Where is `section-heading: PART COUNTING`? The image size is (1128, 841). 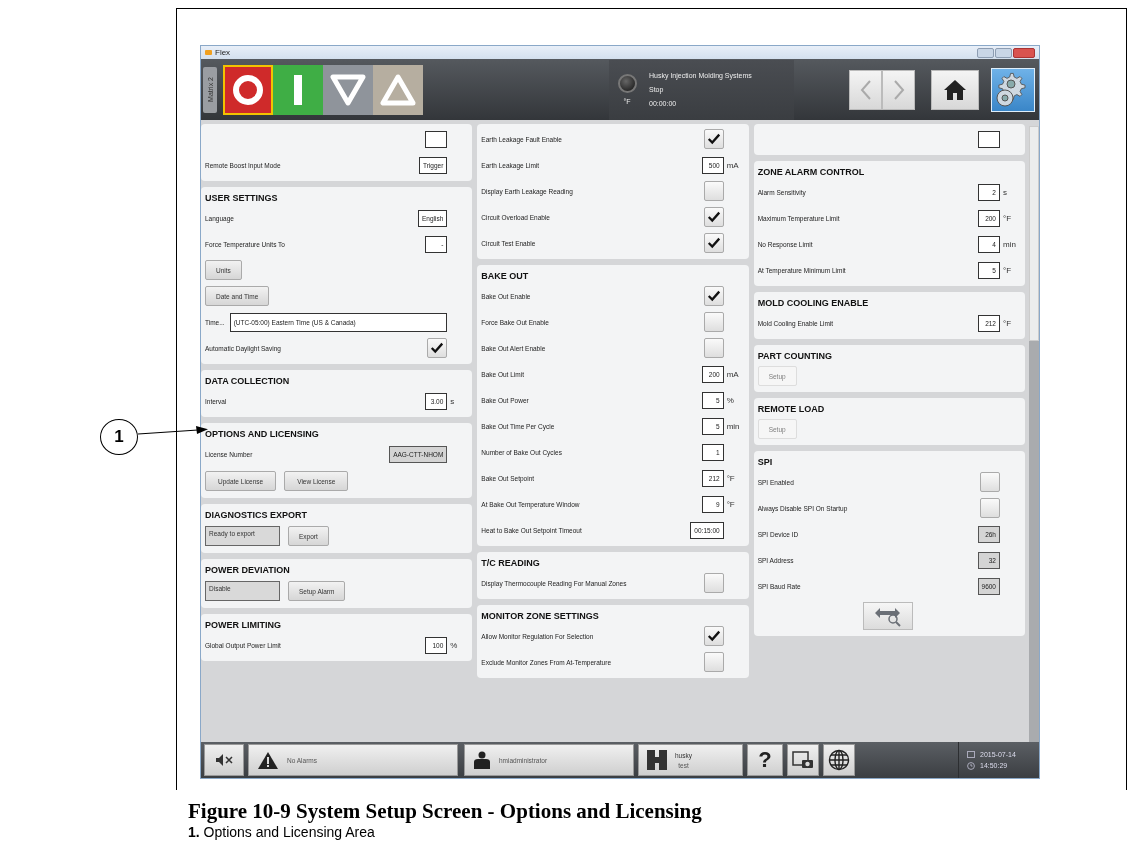
section-heading: PART COUNTING is located at coordinates (795, 356).